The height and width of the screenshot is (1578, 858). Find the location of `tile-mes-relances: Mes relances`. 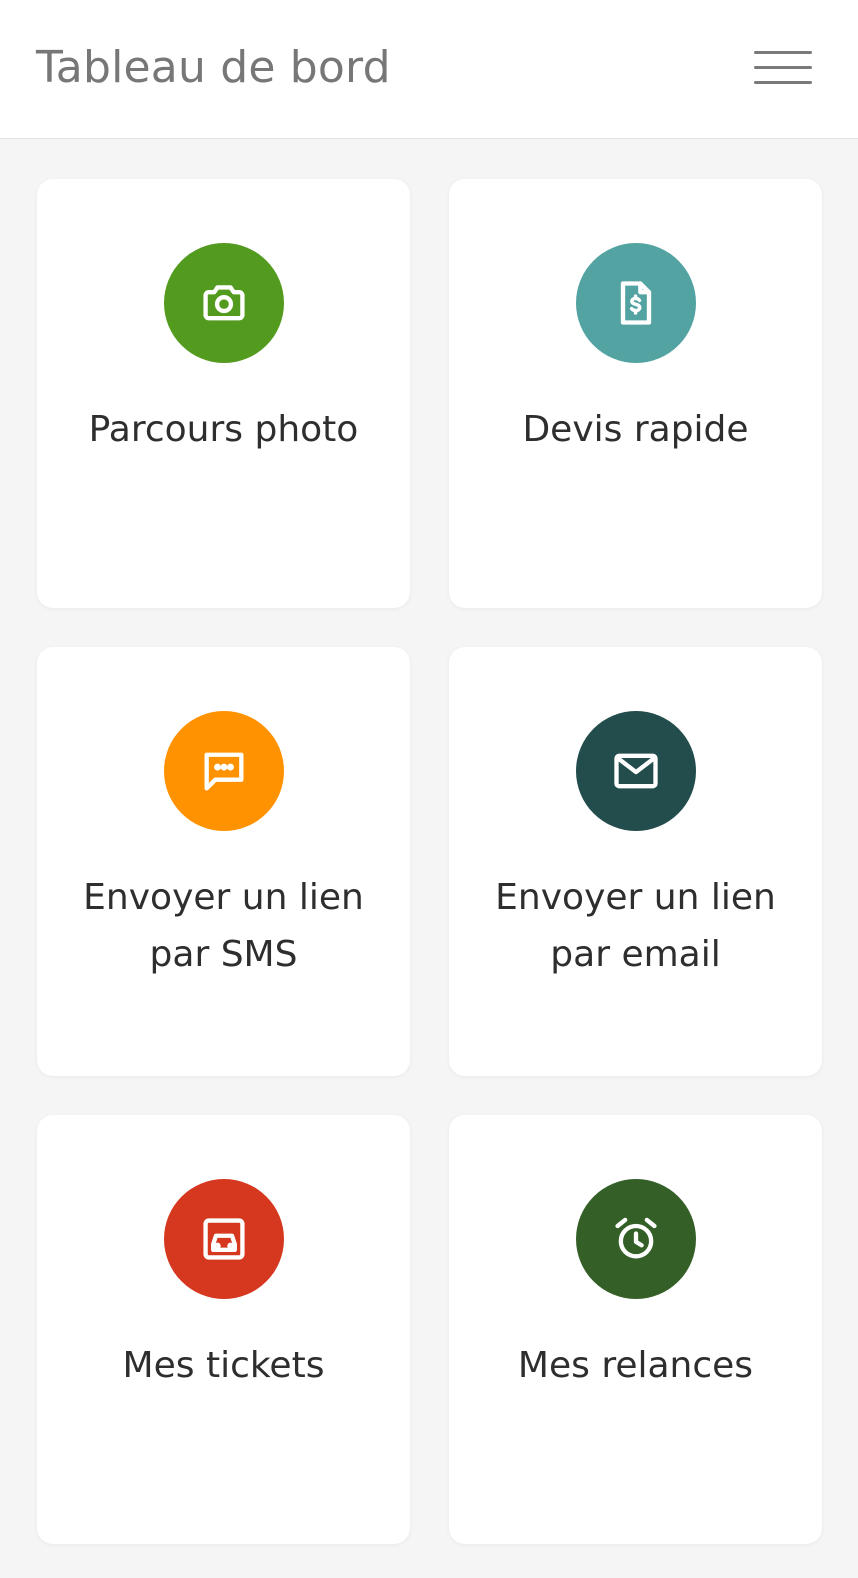

tile-mes-relances: Mes relances is located at coordinates (635, 1329).